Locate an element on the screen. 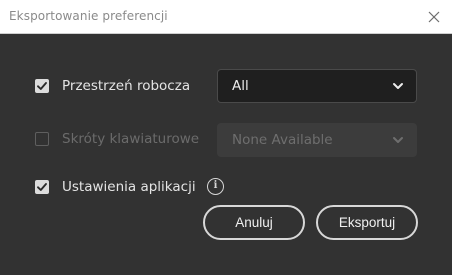 This screenshot has width=452, height=275. app-settings-checkbox is located at coordinates (42, 187).